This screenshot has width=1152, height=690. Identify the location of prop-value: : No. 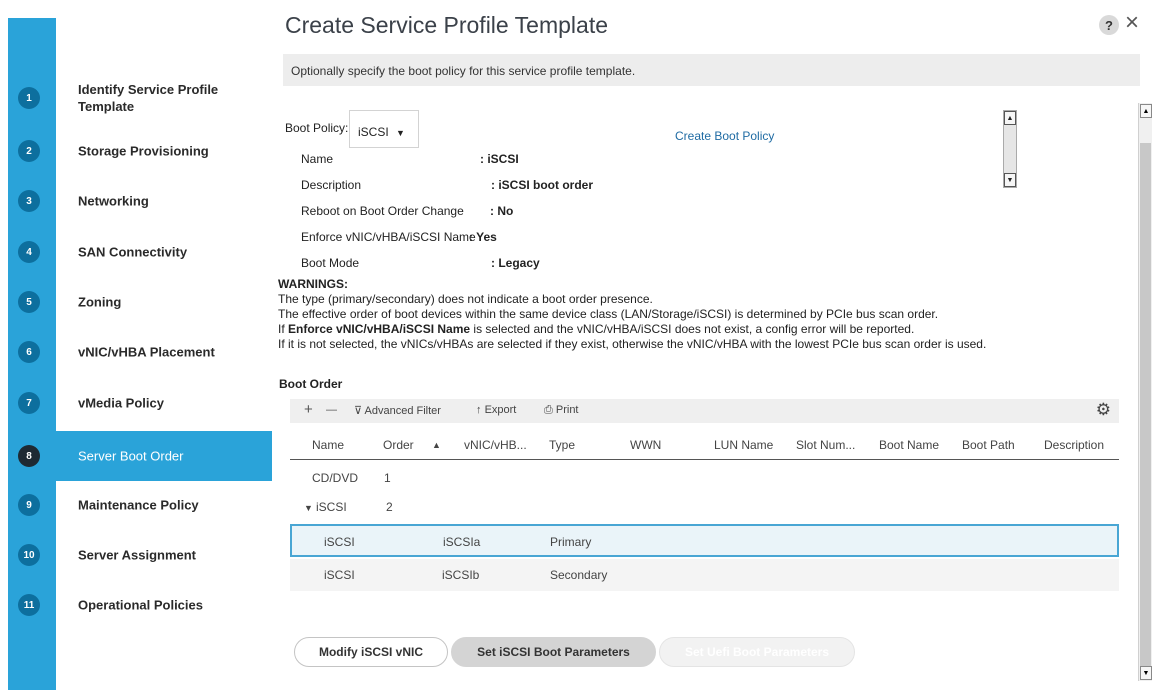
(502, 211).